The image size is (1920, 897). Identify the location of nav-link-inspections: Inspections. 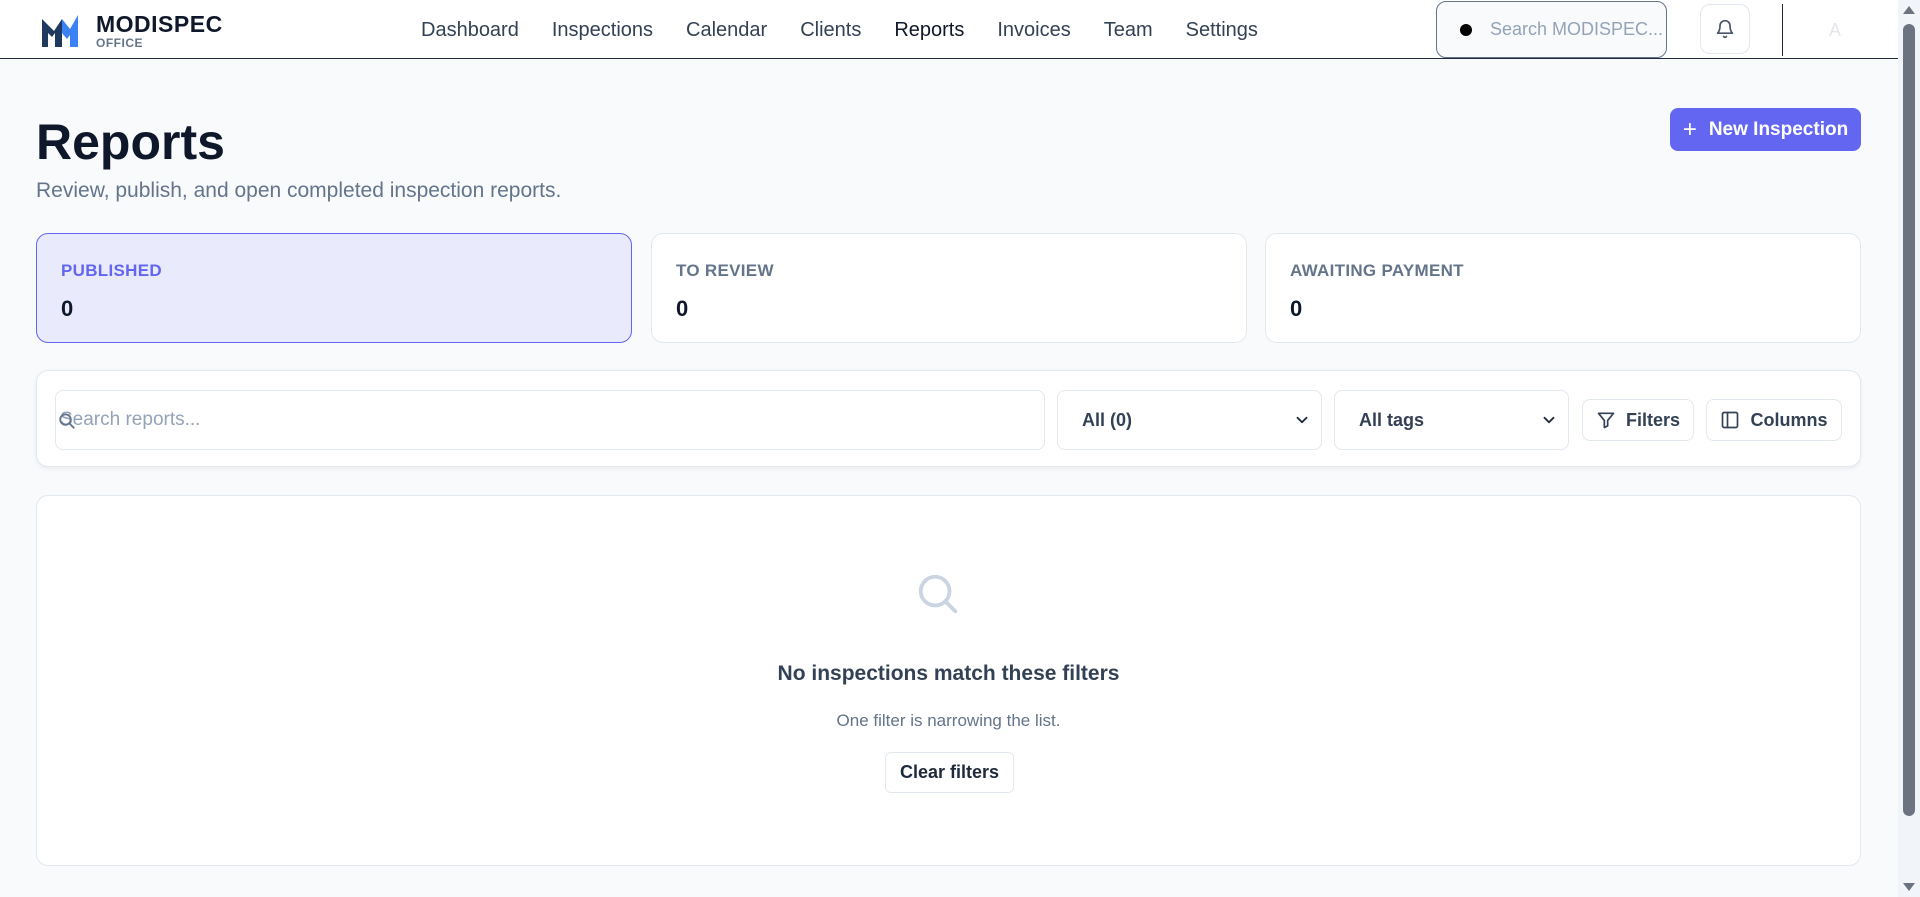
(602, 30).